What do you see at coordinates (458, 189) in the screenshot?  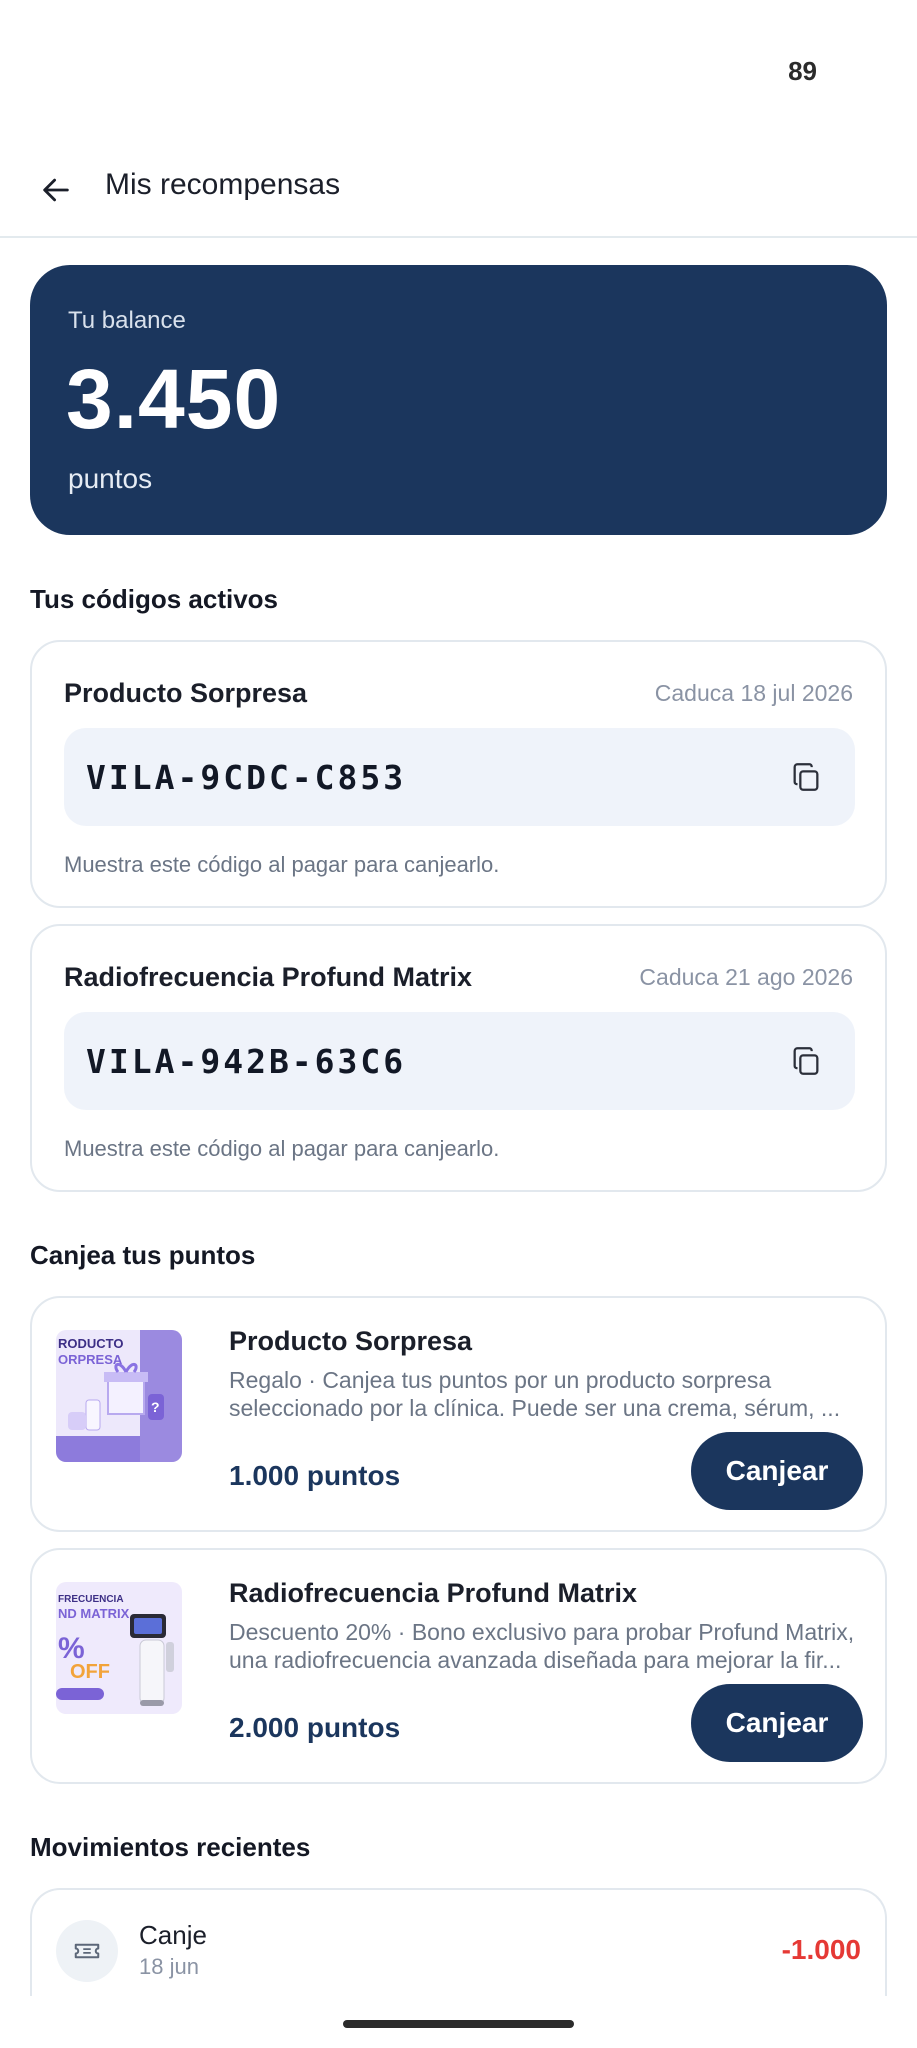 I see `app-bar: Mis recompensas` at bounding box center [458, 189].